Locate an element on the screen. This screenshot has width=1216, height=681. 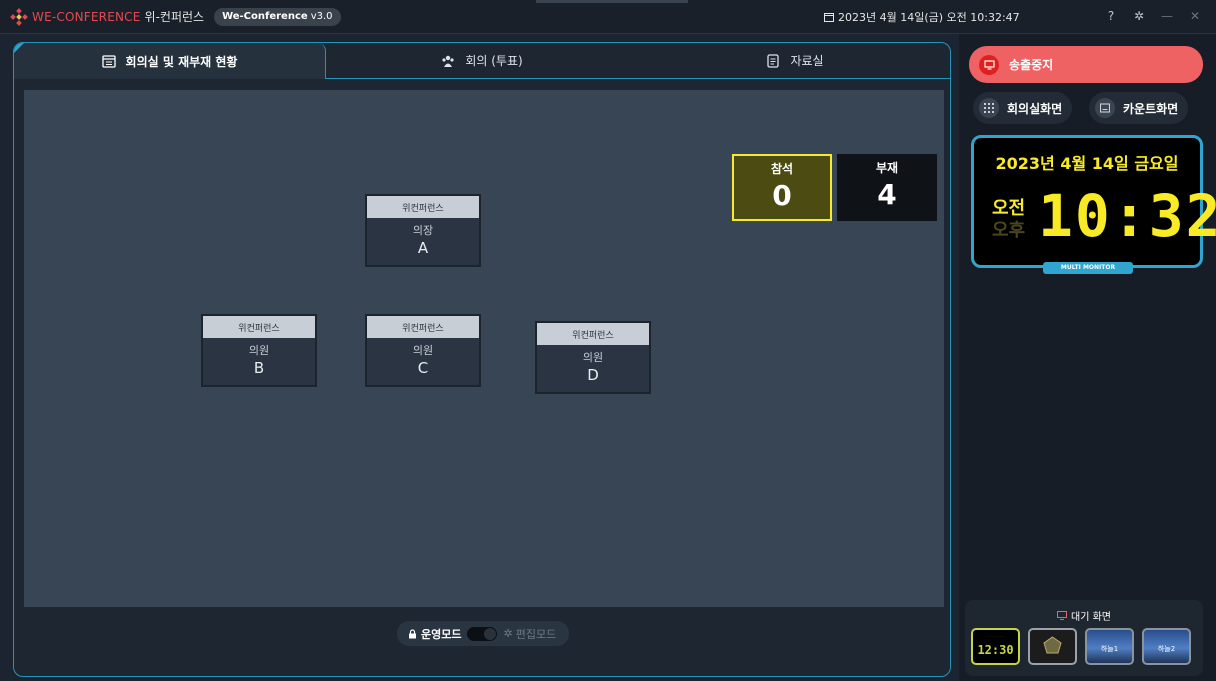
clock-preview: 2023년 4월 14일 금요일 오전 오후 10:32 is located at coordinates (1093, 201).